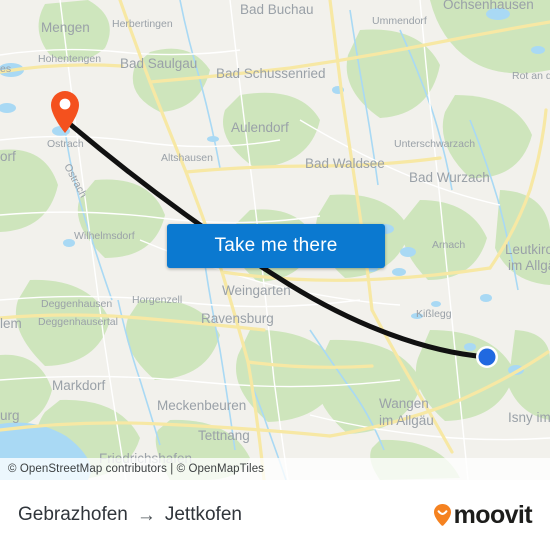 The width and height of the screenshot is (550, 550). What do you see at coordinates (529, 417) in the screenshot?
I see `map-label: Isny im` at bounding box center [529, 417].